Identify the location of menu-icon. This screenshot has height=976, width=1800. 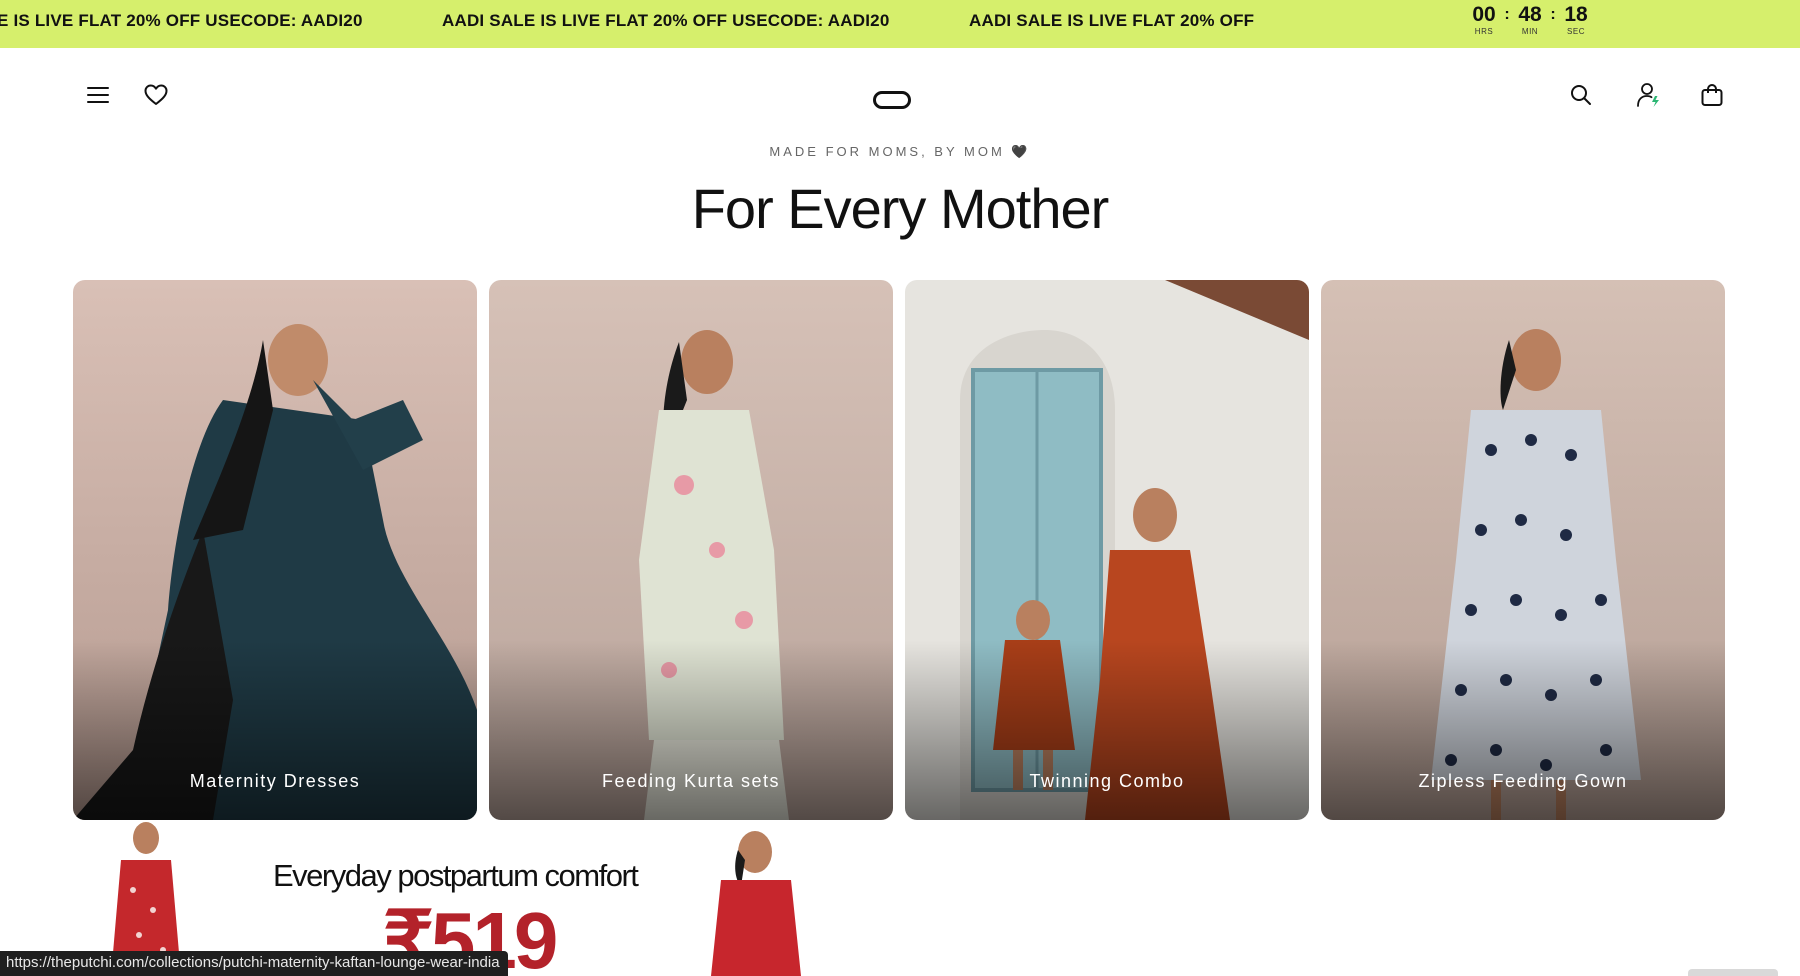
(98, 95).